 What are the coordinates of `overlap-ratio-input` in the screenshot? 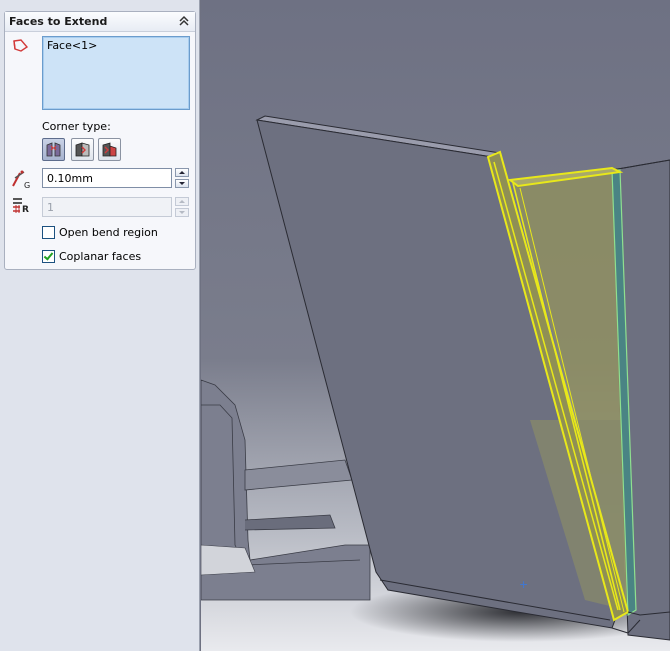 It's located at (107, 207).